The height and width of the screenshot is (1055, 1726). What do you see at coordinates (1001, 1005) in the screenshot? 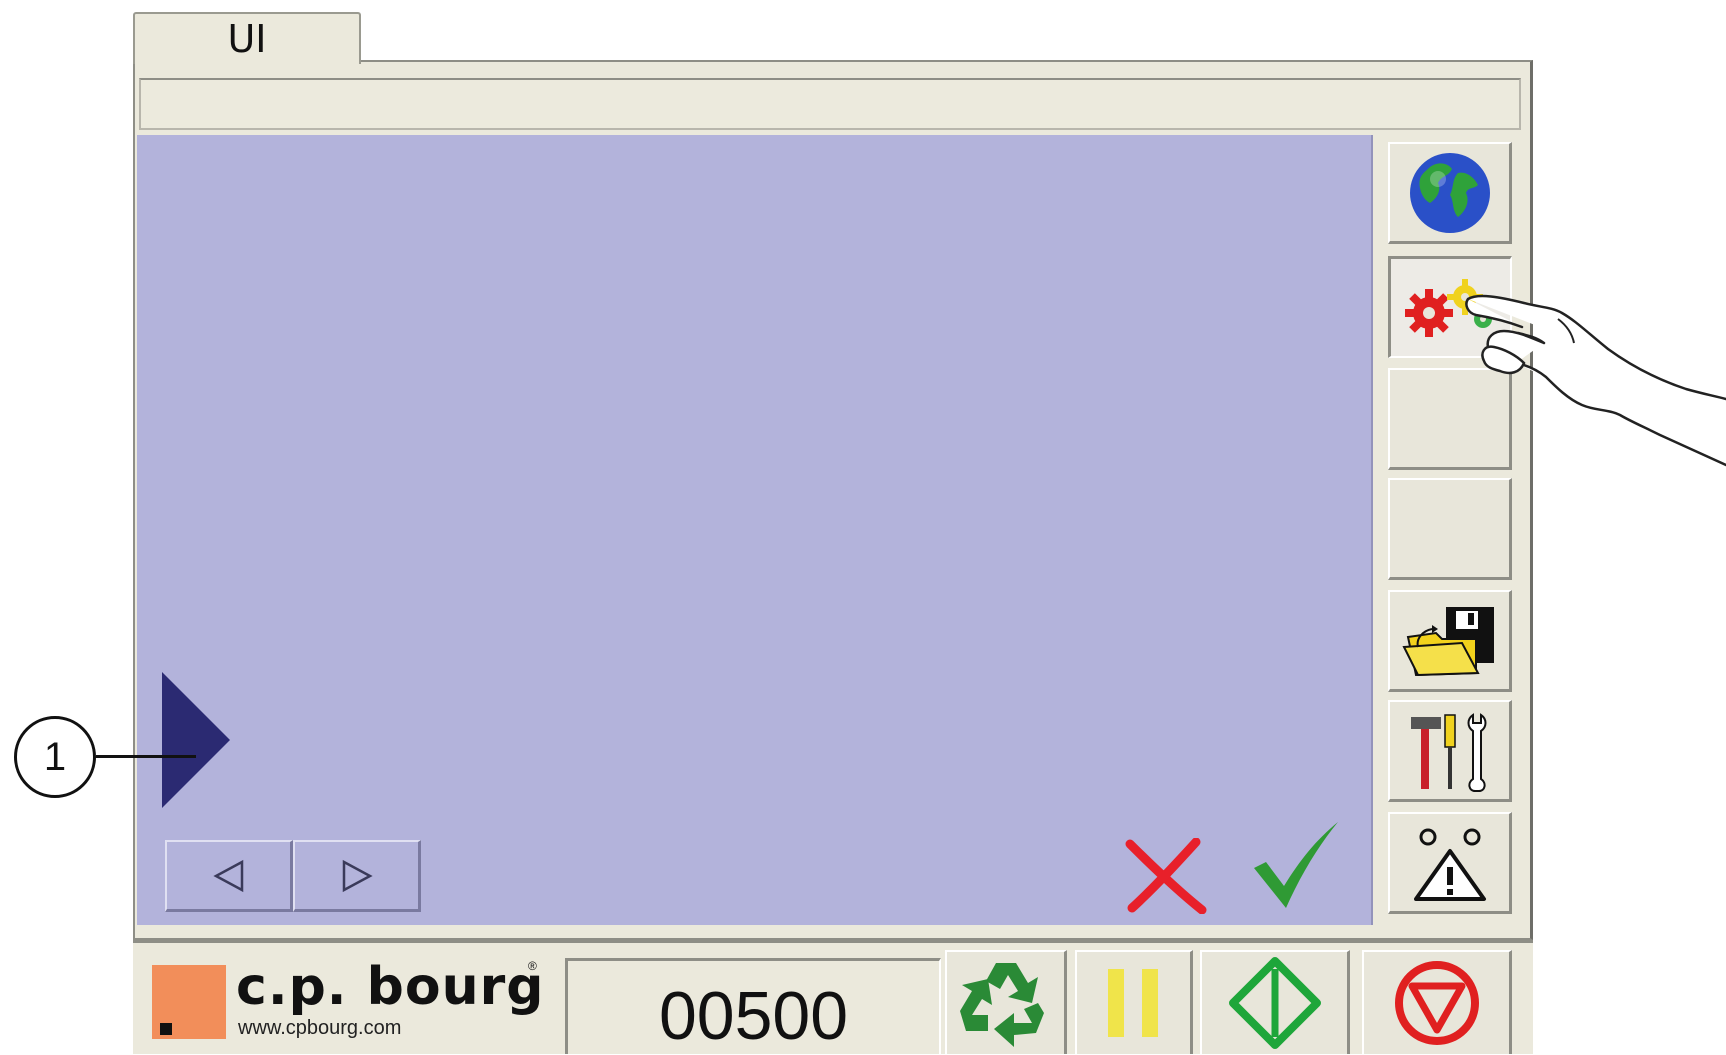
I see `recycle-icon` at bounding box center [1001, 1005].